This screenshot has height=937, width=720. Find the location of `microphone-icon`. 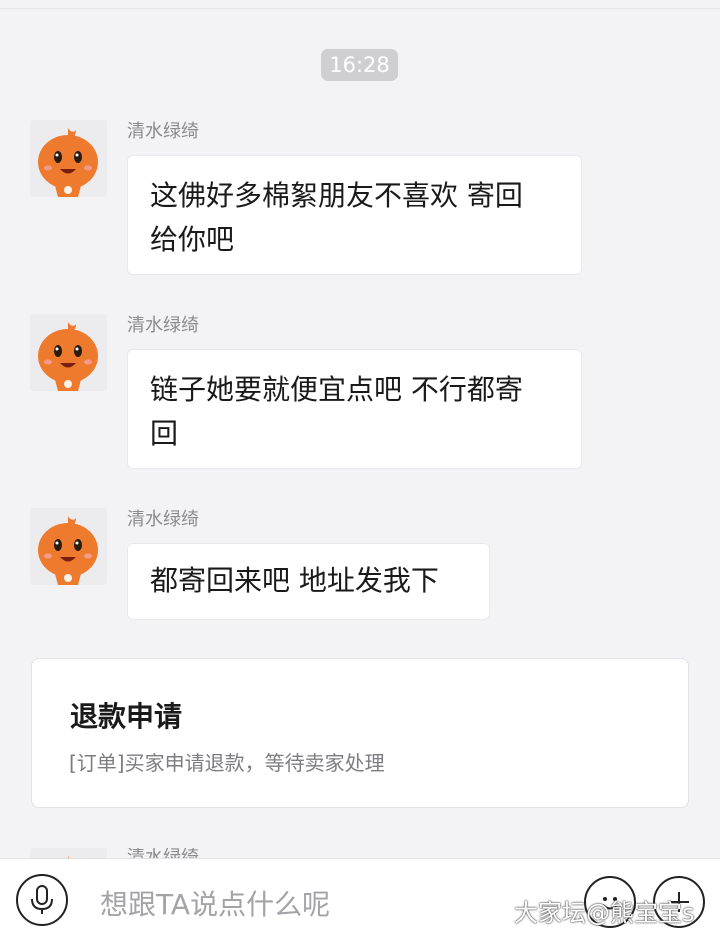

microphone-icon is located at coordinates (42, 899).